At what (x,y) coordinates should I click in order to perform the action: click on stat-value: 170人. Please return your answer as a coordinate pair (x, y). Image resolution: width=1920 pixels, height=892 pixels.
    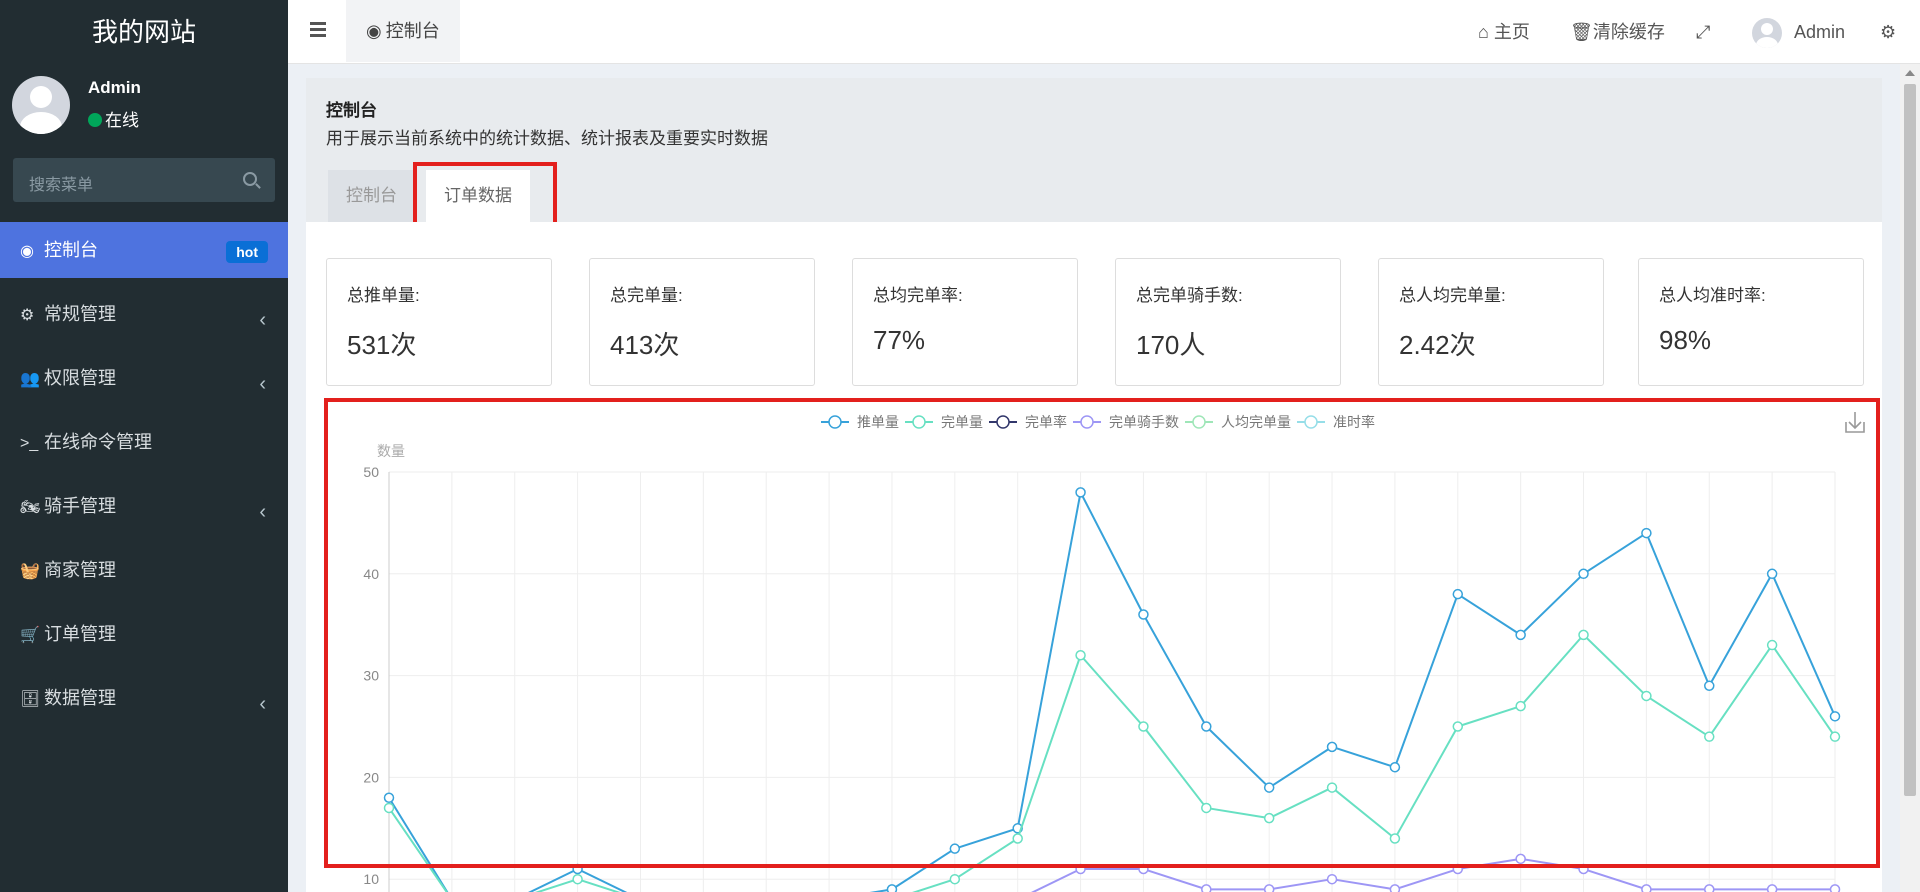
    Looking at the image, I should click on (1171, 345).